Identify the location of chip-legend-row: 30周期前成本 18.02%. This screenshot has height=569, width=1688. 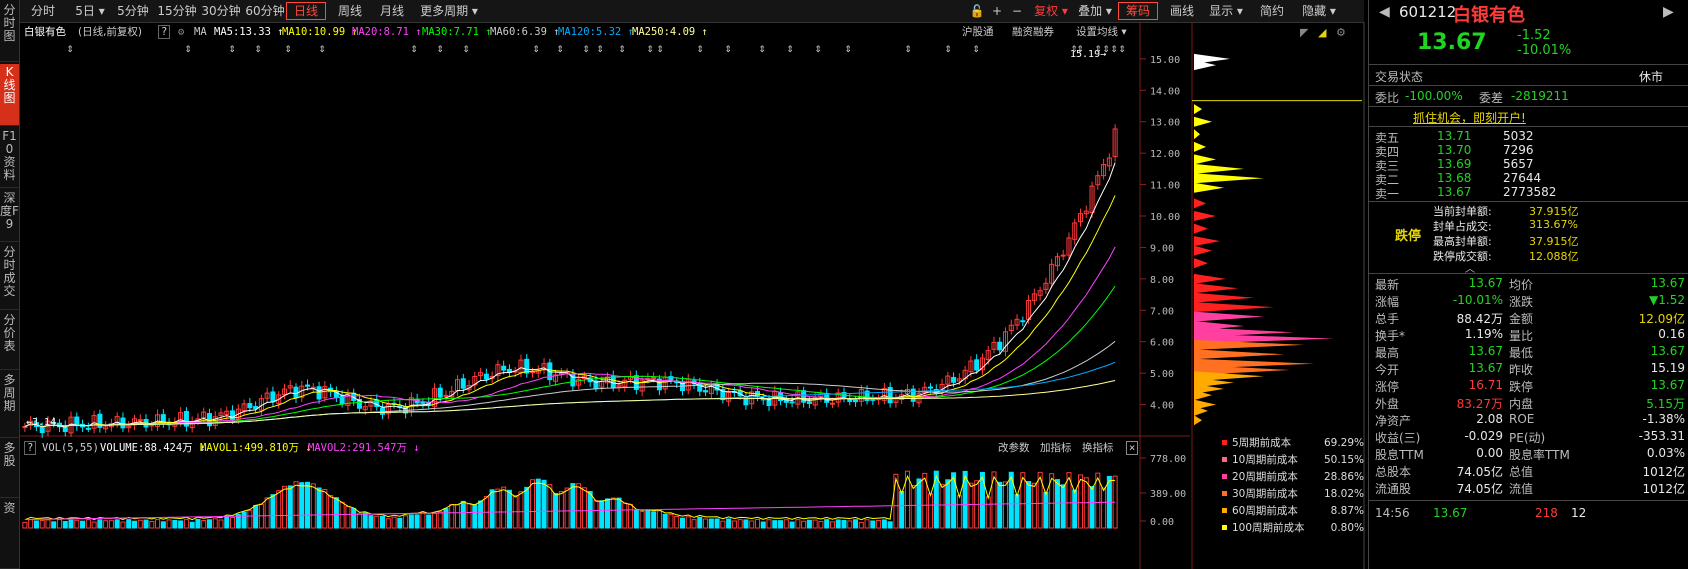
(1294, 494).